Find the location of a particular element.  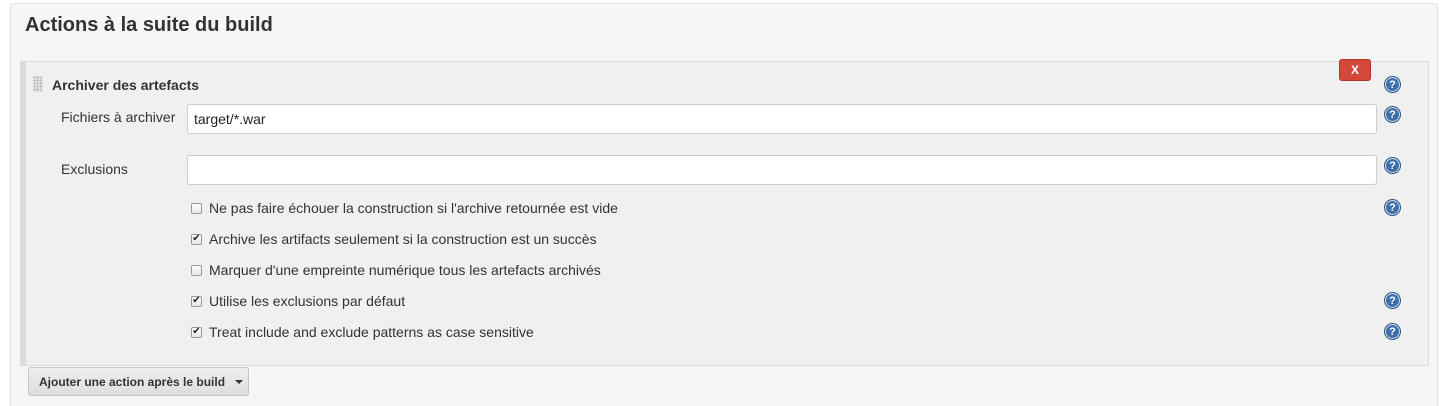

delete-step-button: X is located at coordinates (1355, 70).